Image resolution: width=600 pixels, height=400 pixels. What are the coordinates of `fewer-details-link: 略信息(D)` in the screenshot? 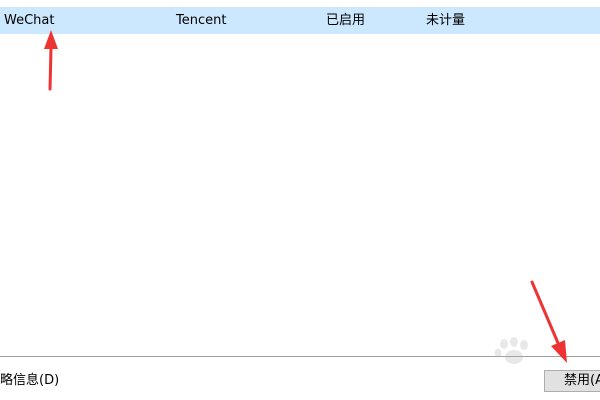 It's located at (29, 381).